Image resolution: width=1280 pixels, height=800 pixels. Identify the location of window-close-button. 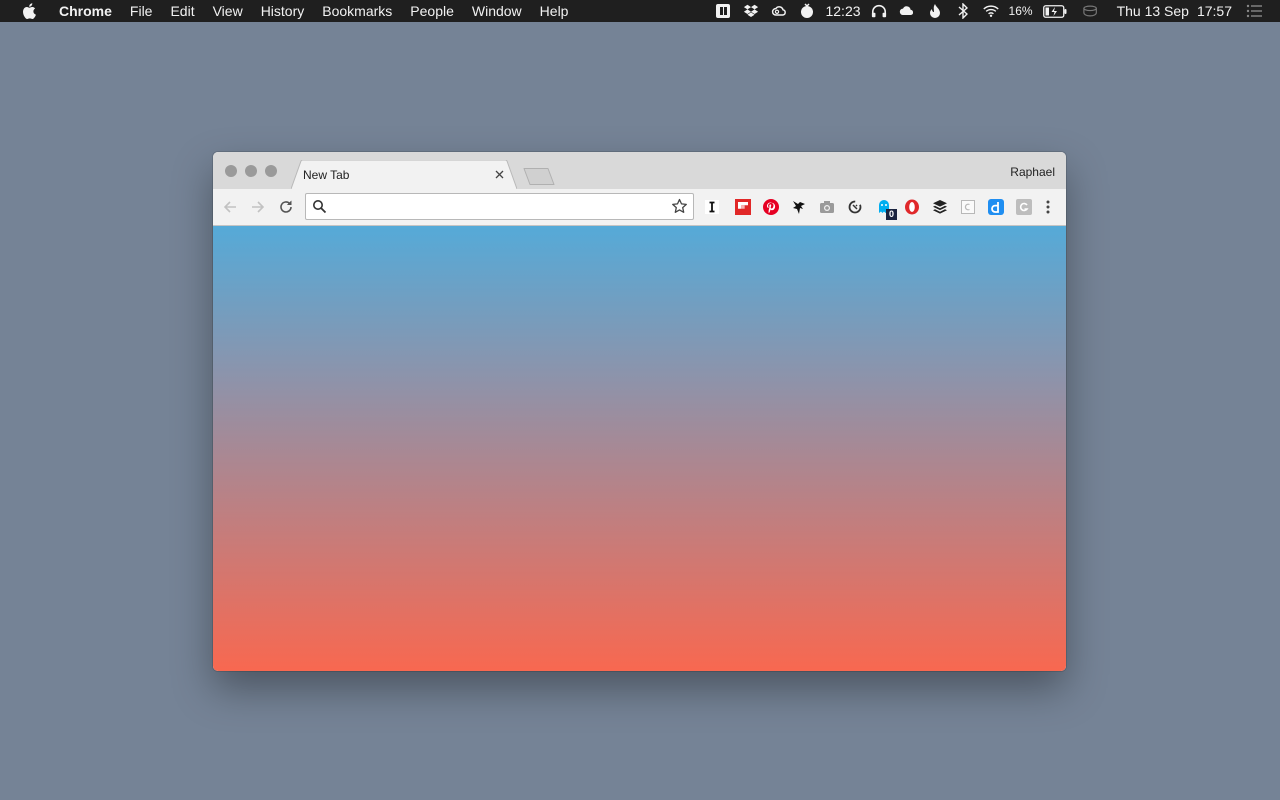
(231, 171).